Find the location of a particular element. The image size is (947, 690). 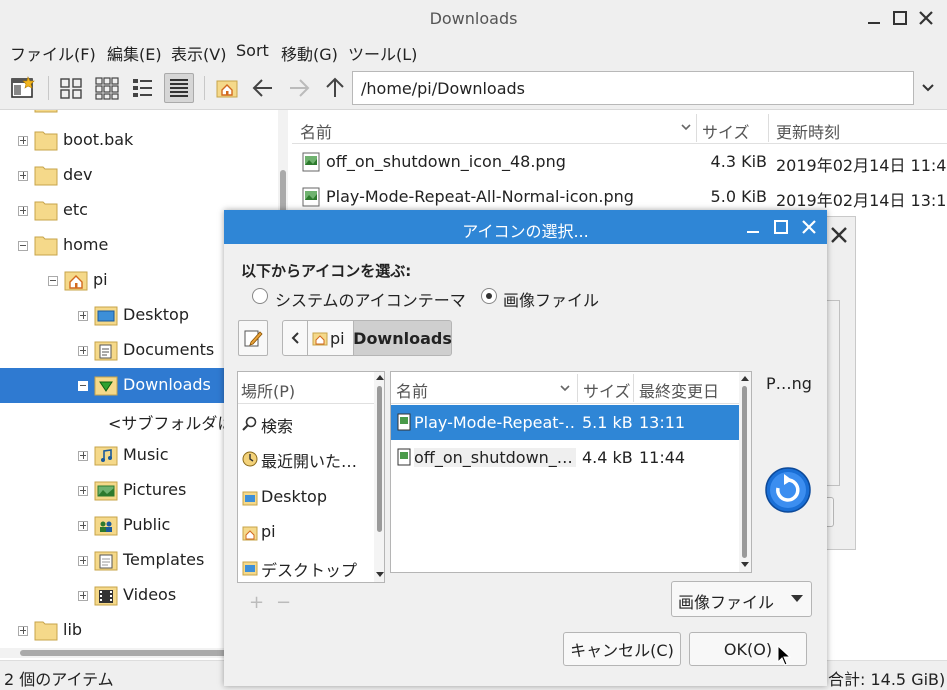

up-arrow-icon is located at coordinates (335, 87).